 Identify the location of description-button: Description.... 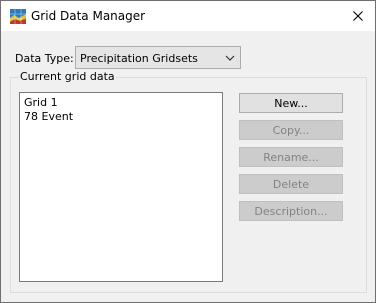
(291, 211).